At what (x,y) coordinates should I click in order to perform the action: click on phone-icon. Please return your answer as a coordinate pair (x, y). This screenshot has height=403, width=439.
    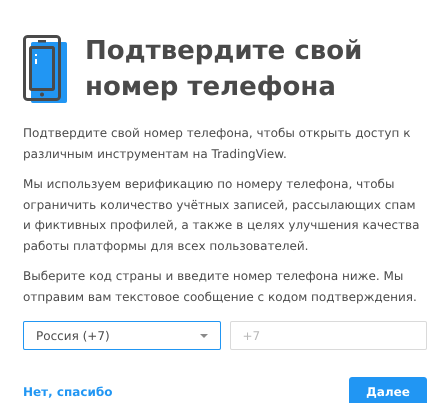
    Looking at the image, I should click on (45, 69).